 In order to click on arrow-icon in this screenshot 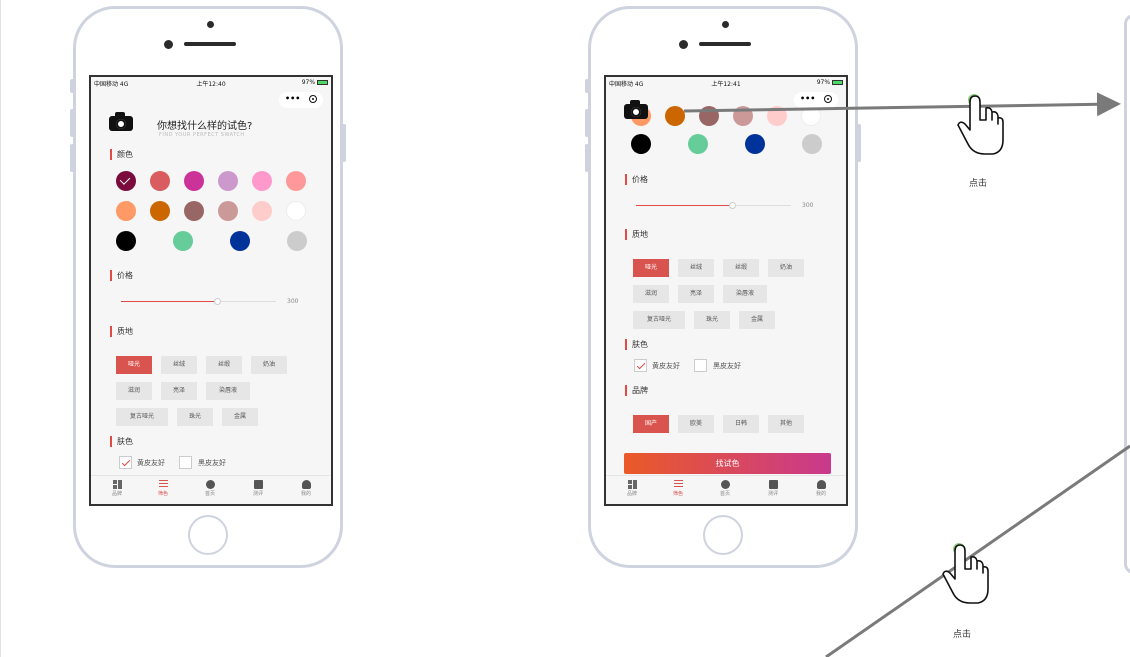, I will do `click(902, 104)`.